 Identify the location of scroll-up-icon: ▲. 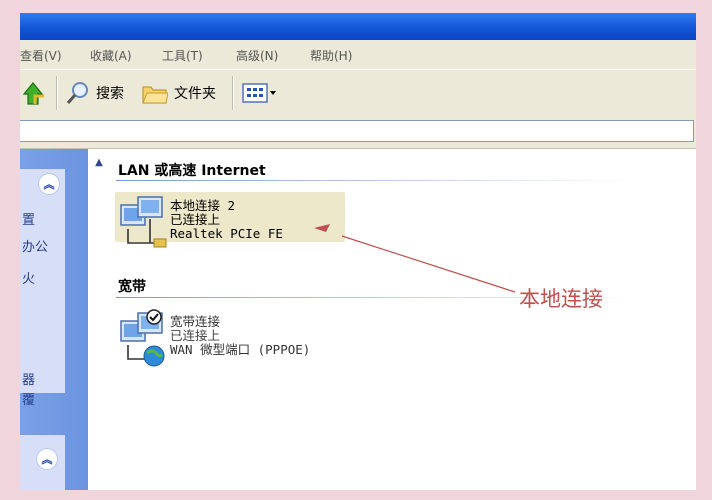
(99, 164).